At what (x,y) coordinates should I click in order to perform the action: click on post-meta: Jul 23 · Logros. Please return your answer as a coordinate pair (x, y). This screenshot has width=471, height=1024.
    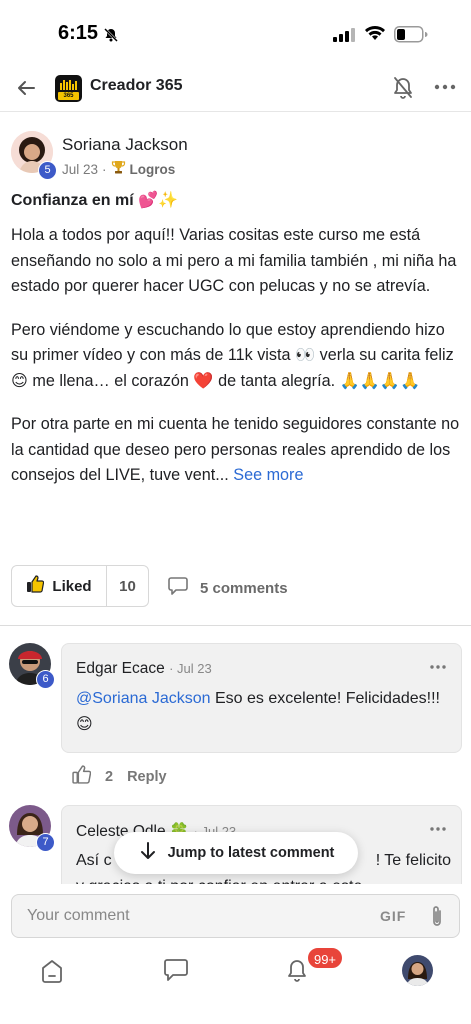
    Looking at the image, I should click on (118, 169).